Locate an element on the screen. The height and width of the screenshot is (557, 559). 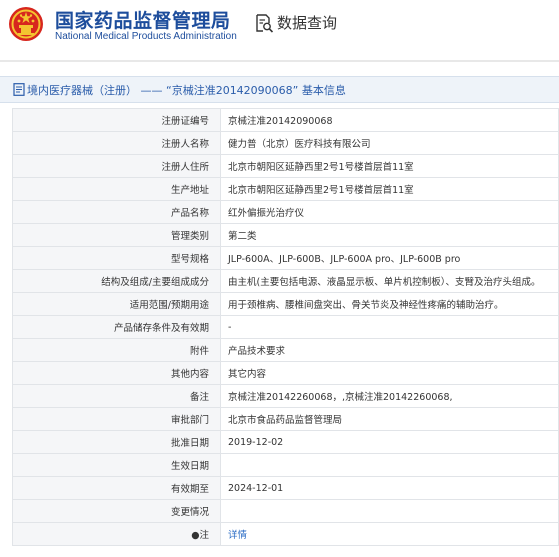
field-label: 管理类别 is located at coordinates (116, 235).